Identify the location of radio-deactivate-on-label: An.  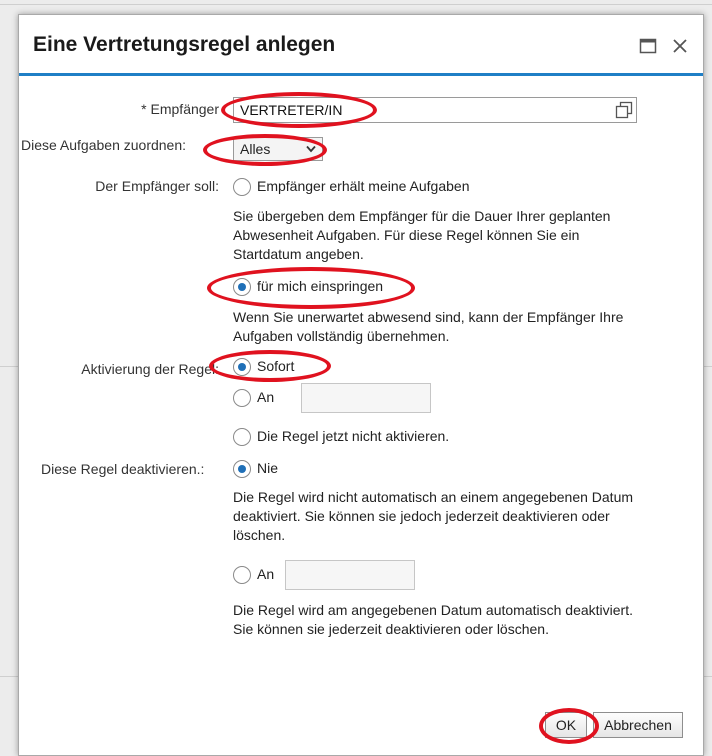
(266, 574).